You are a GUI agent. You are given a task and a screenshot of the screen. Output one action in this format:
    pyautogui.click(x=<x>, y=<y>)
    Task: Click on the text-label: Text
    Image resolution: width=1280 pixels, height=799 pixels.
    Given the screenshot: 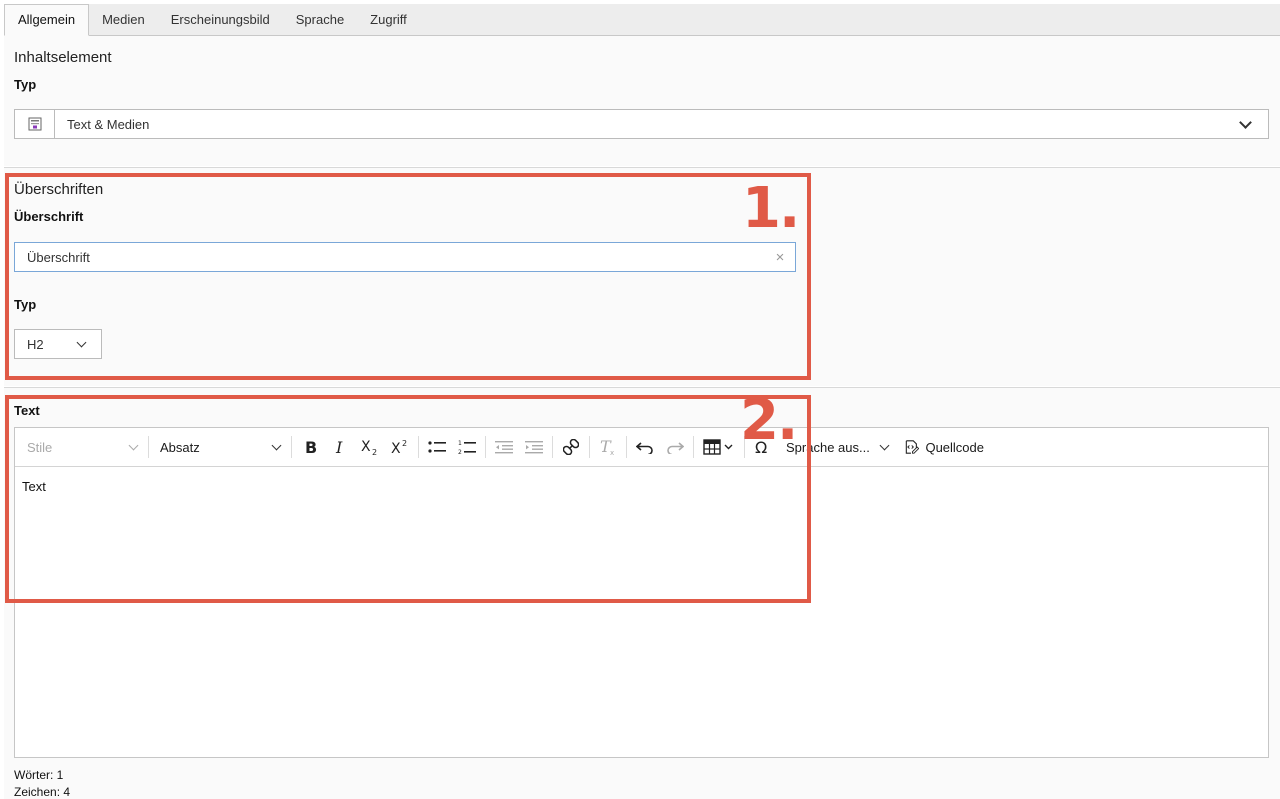 What is the action you would take?
    pyautogui.click(x=27, y=410)
    